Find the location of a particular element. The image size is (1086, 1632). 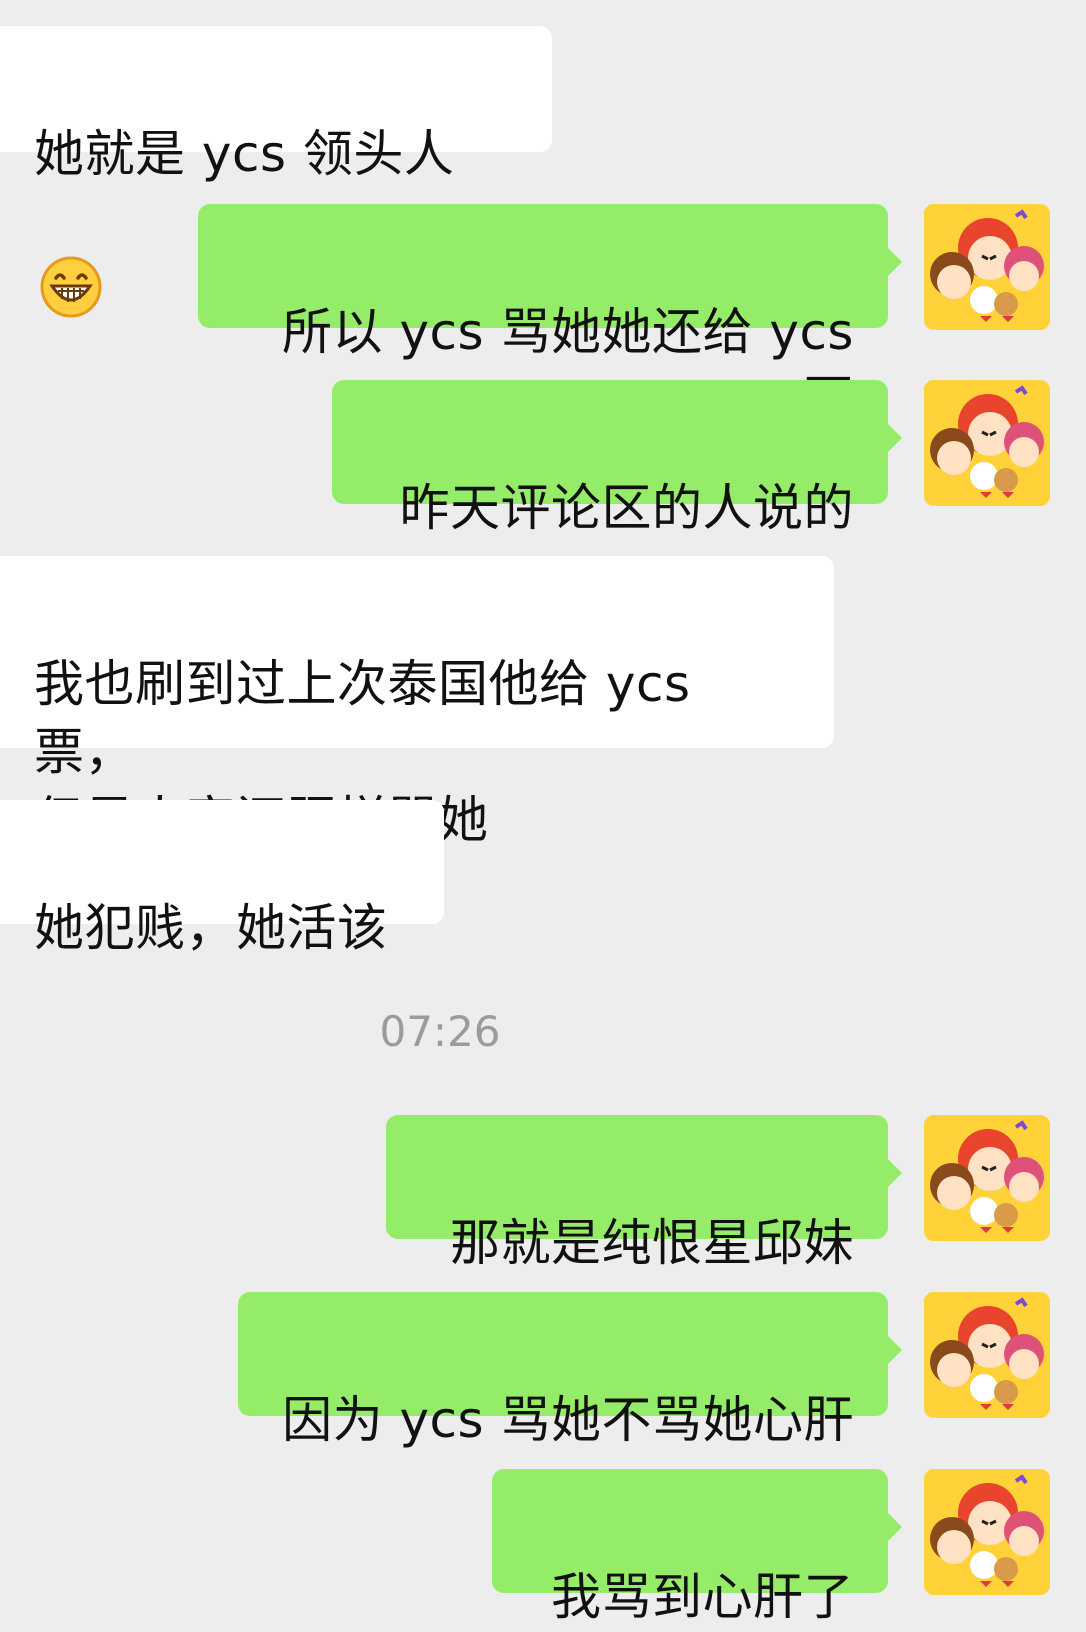

message-bubble-incoming: 她犯贱，她活该 is located at coordinates (222, 878).